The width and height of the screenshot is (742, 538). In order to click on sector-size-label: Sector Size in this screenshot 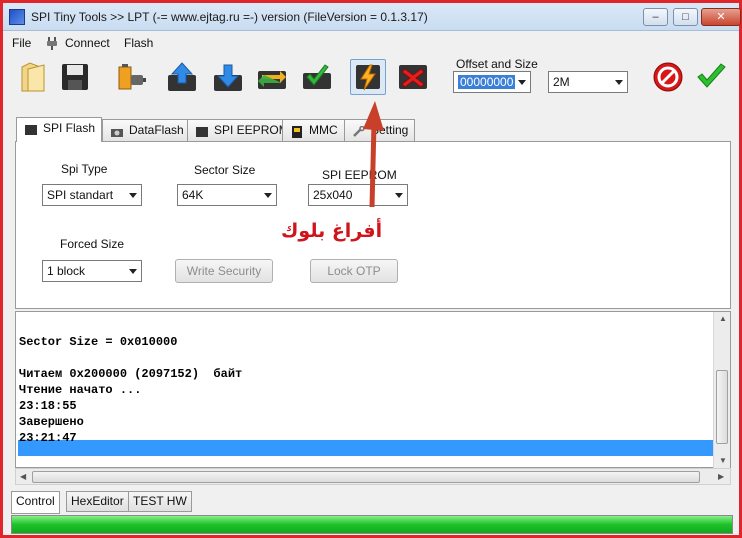, I will do `click(225, 170)`.